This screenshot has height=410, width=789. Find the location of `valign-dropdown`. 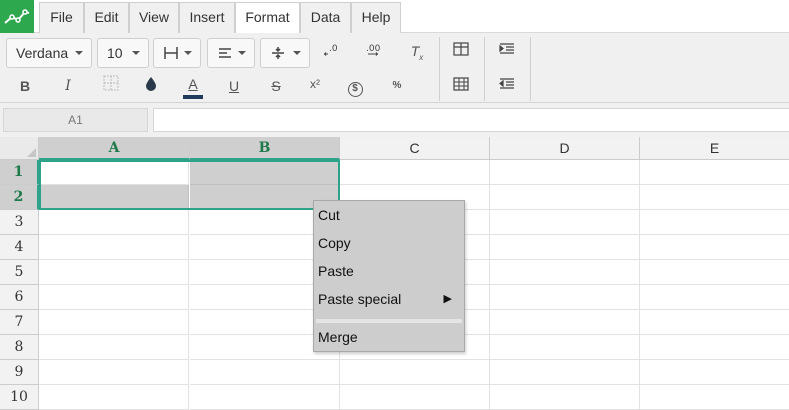

valign-dropdown is located at coordinates (285, 53).